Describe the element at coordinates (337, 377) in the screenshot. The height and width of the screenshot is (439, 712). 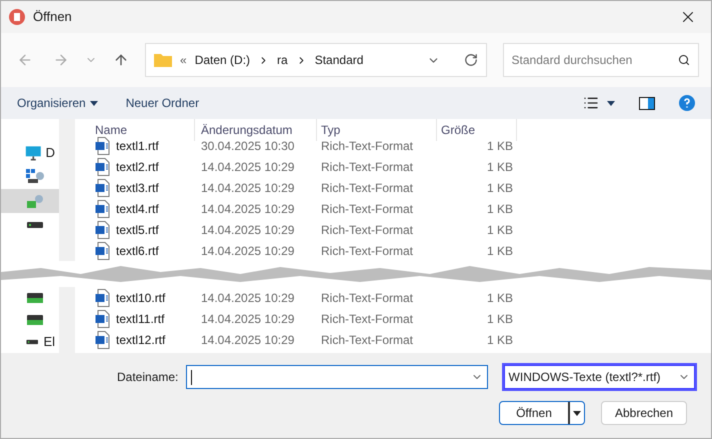
I see `file-name-field` at that location.